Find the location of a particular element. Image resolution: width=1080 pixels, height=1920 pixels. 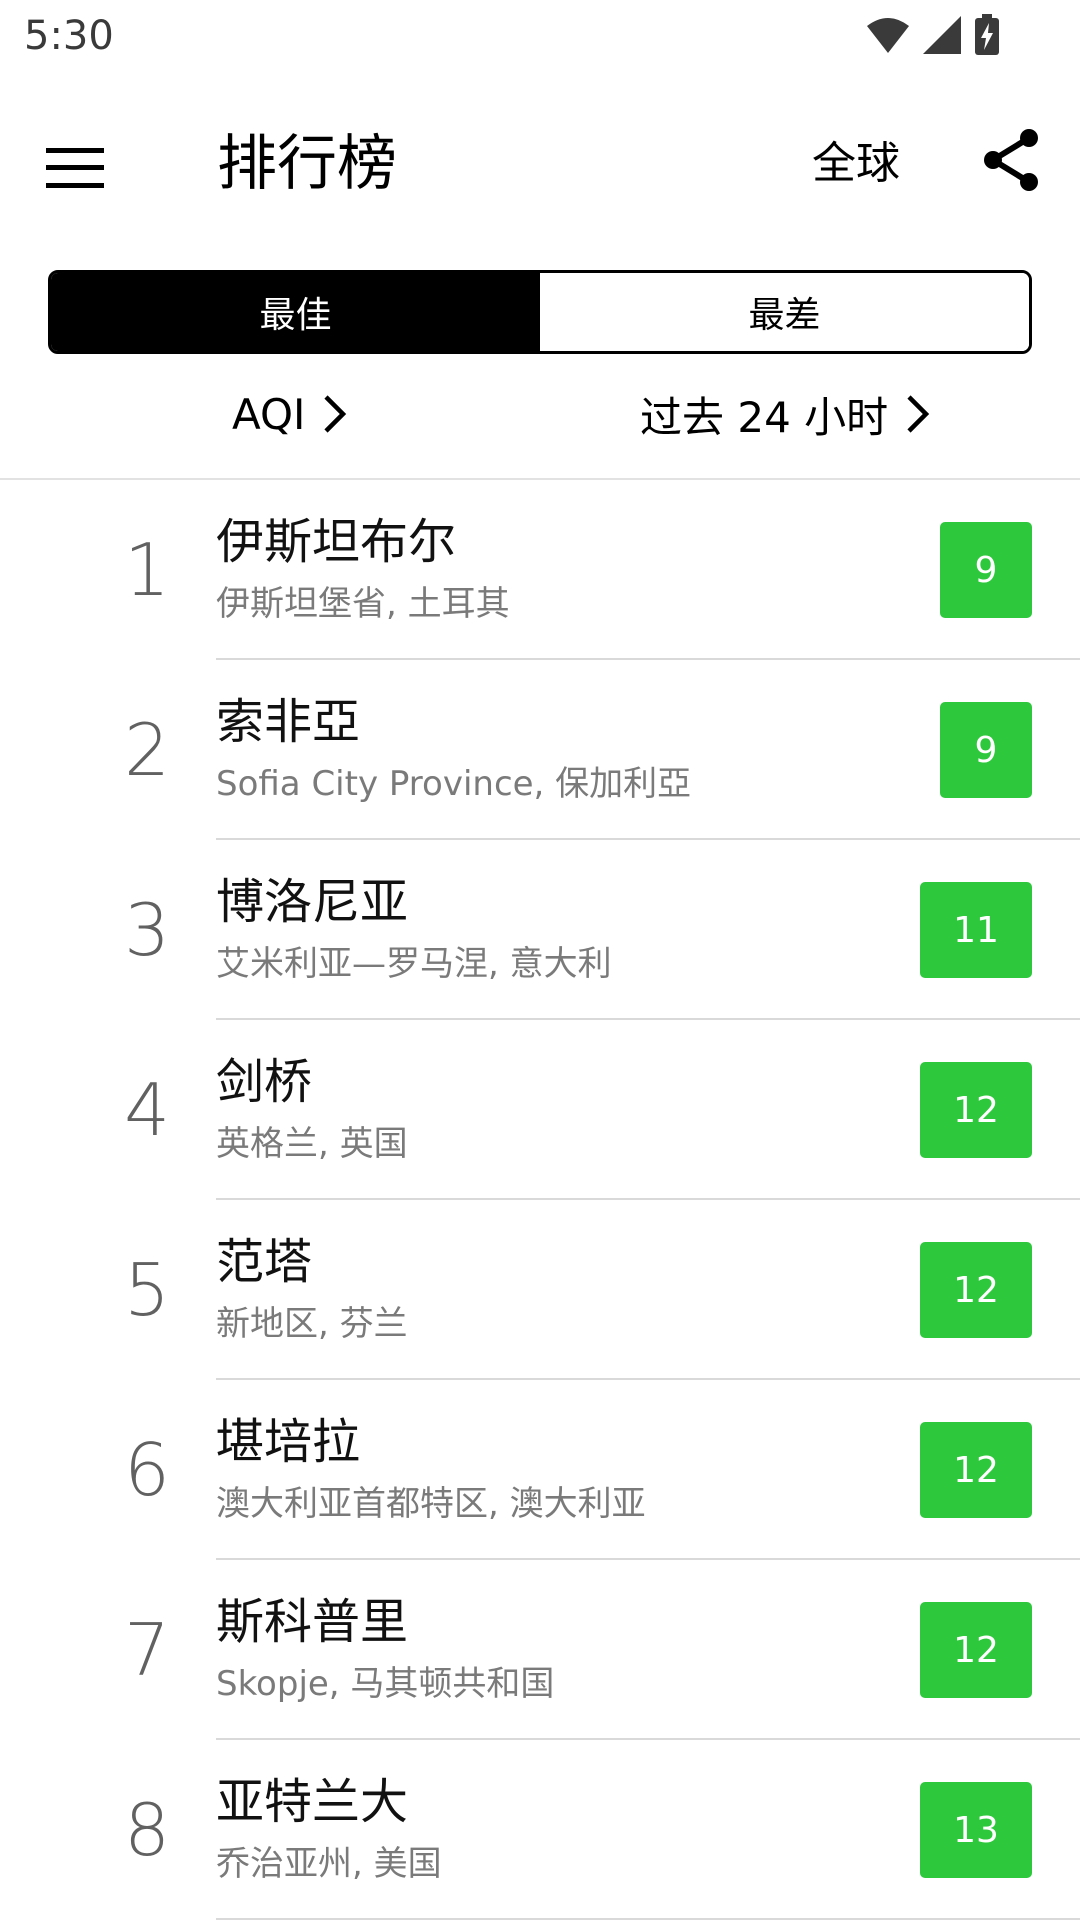

tab-best: 最佳 is located at coordinates (295, 312).